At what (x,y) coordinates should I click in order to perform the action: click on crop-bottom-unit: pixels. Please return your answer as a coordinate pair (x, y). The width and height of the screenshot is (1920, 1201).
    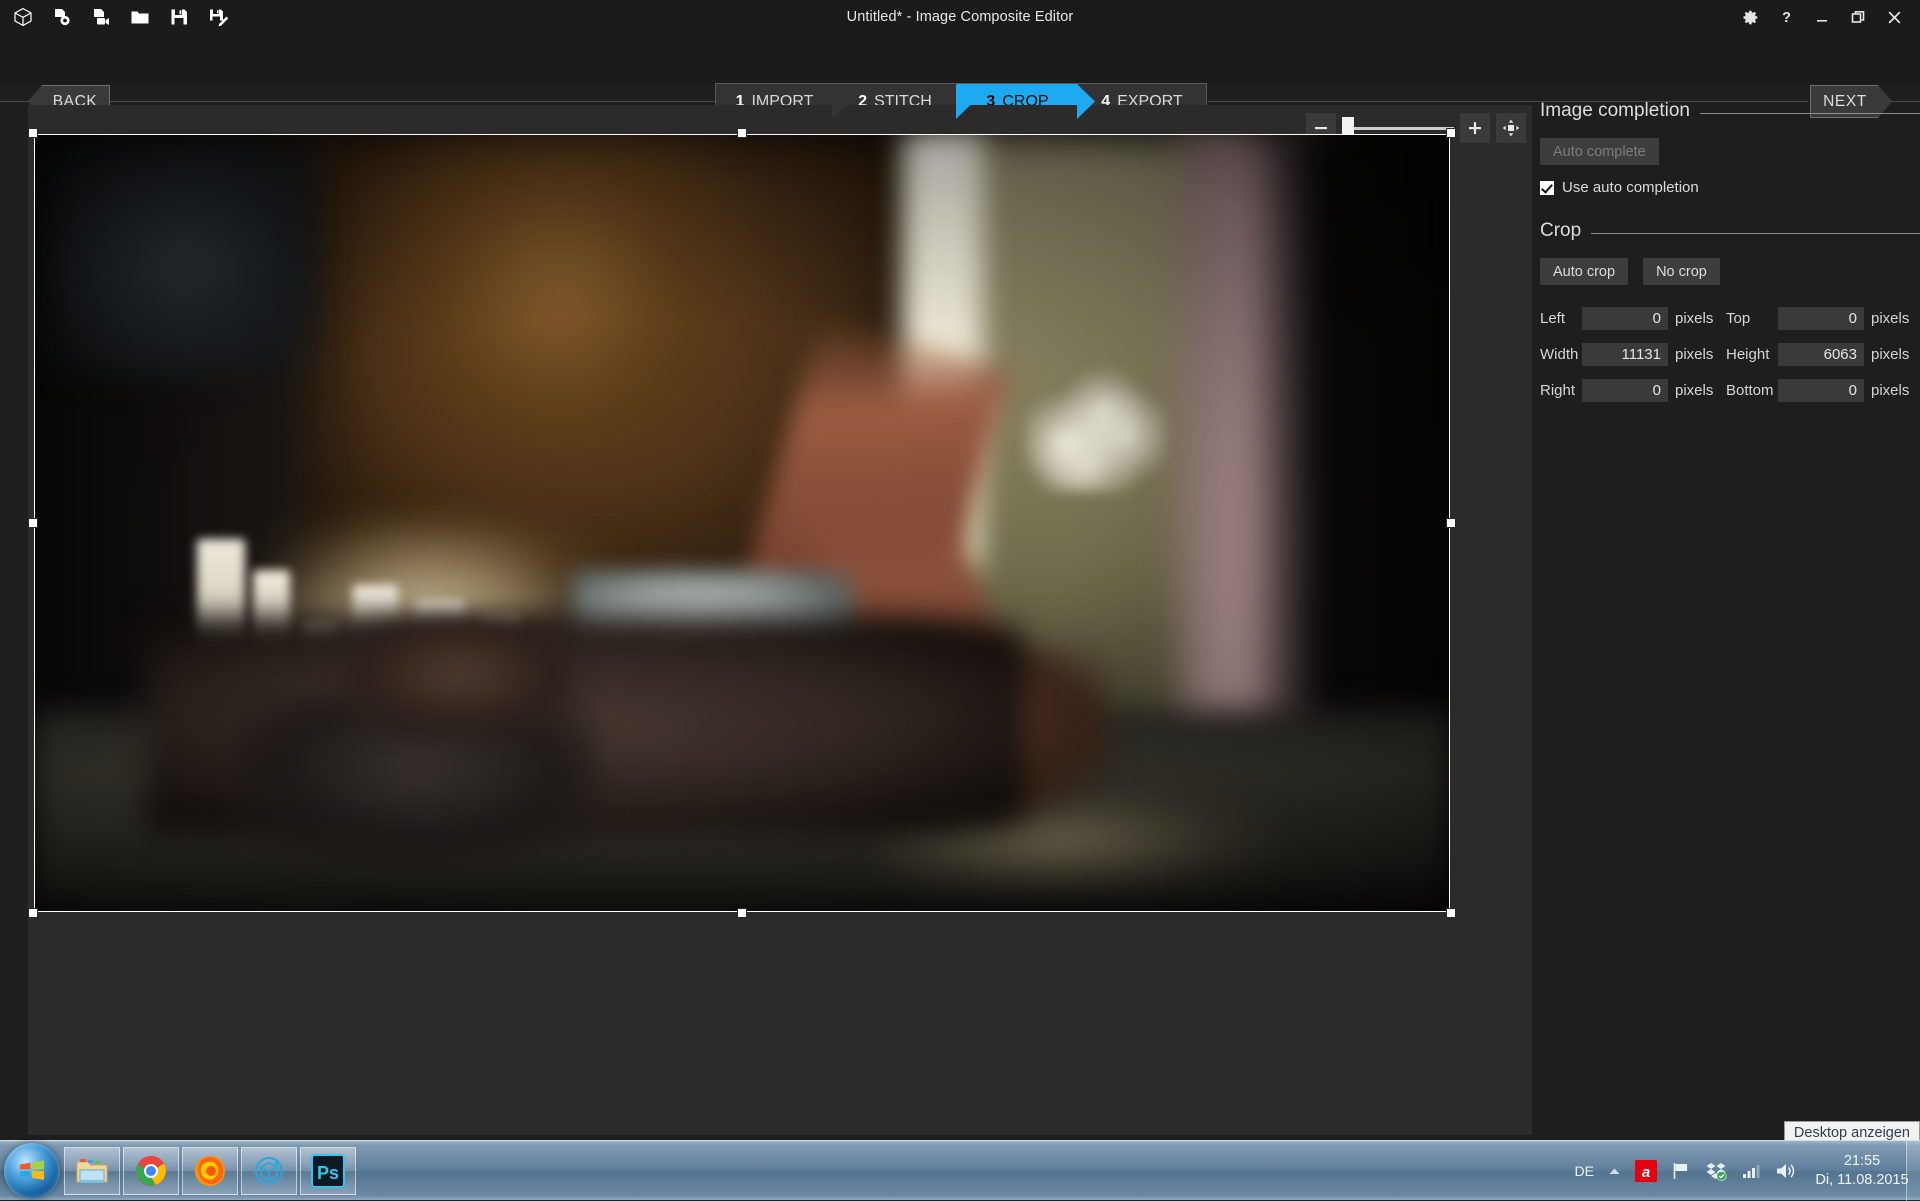
    Looking at the image, I should click on (1890, 390).